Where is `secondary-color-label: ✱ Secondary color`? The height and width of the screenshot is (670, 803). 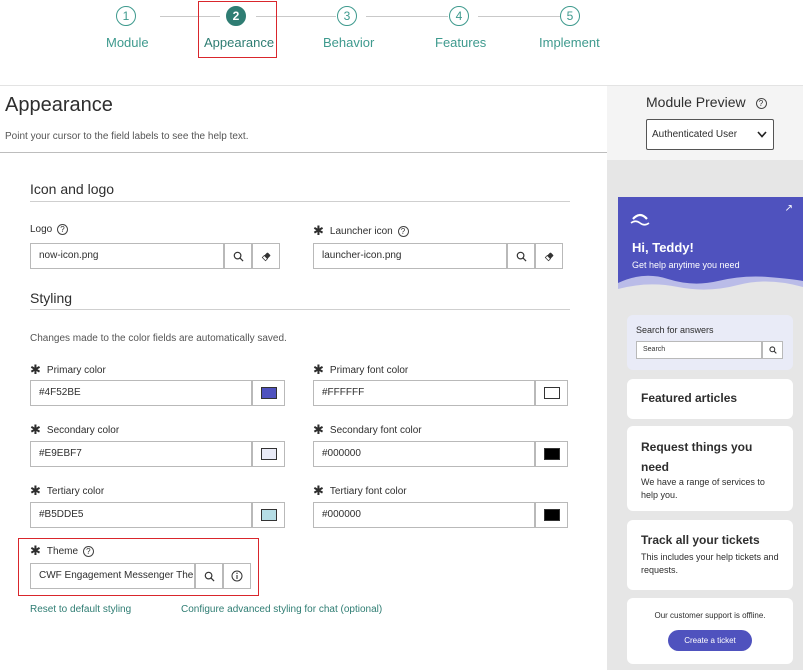
secondary-color-label: ✱ Secondary color is located at coordinates (74, 429).